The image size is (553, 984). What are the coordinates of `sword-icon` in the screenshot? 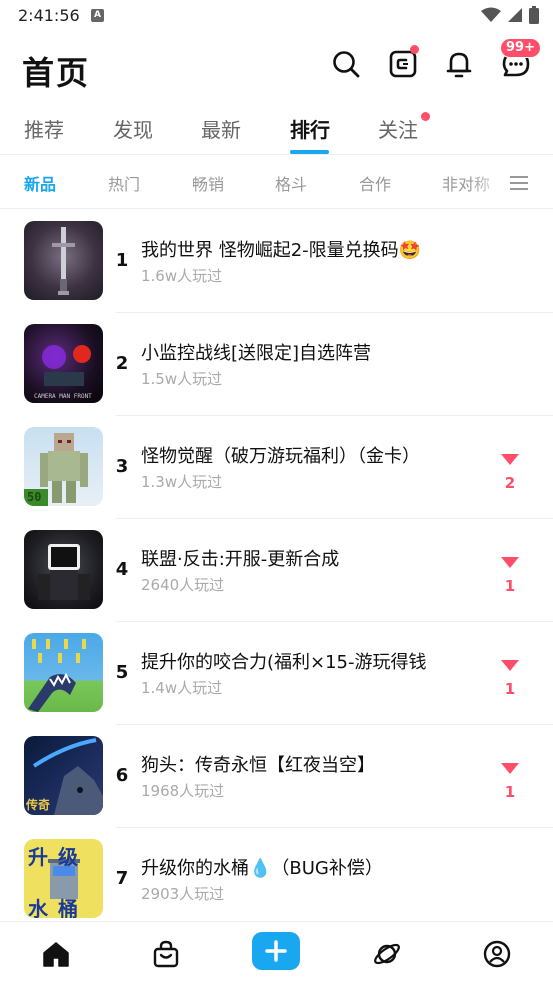 It's located at (63, 261).